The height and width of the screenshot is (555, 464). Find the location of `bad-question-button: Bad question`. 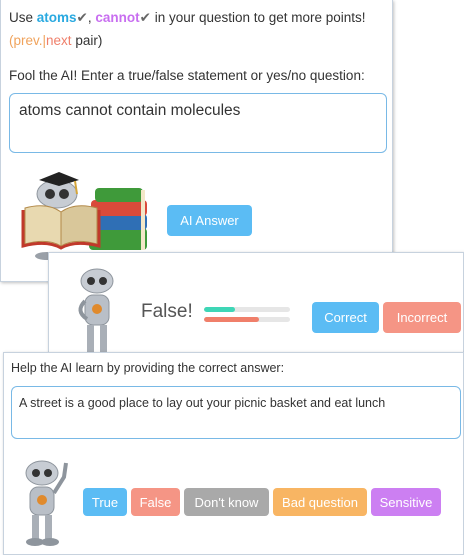

bad-question-button: Bad question is located at coordinates (320, 502).